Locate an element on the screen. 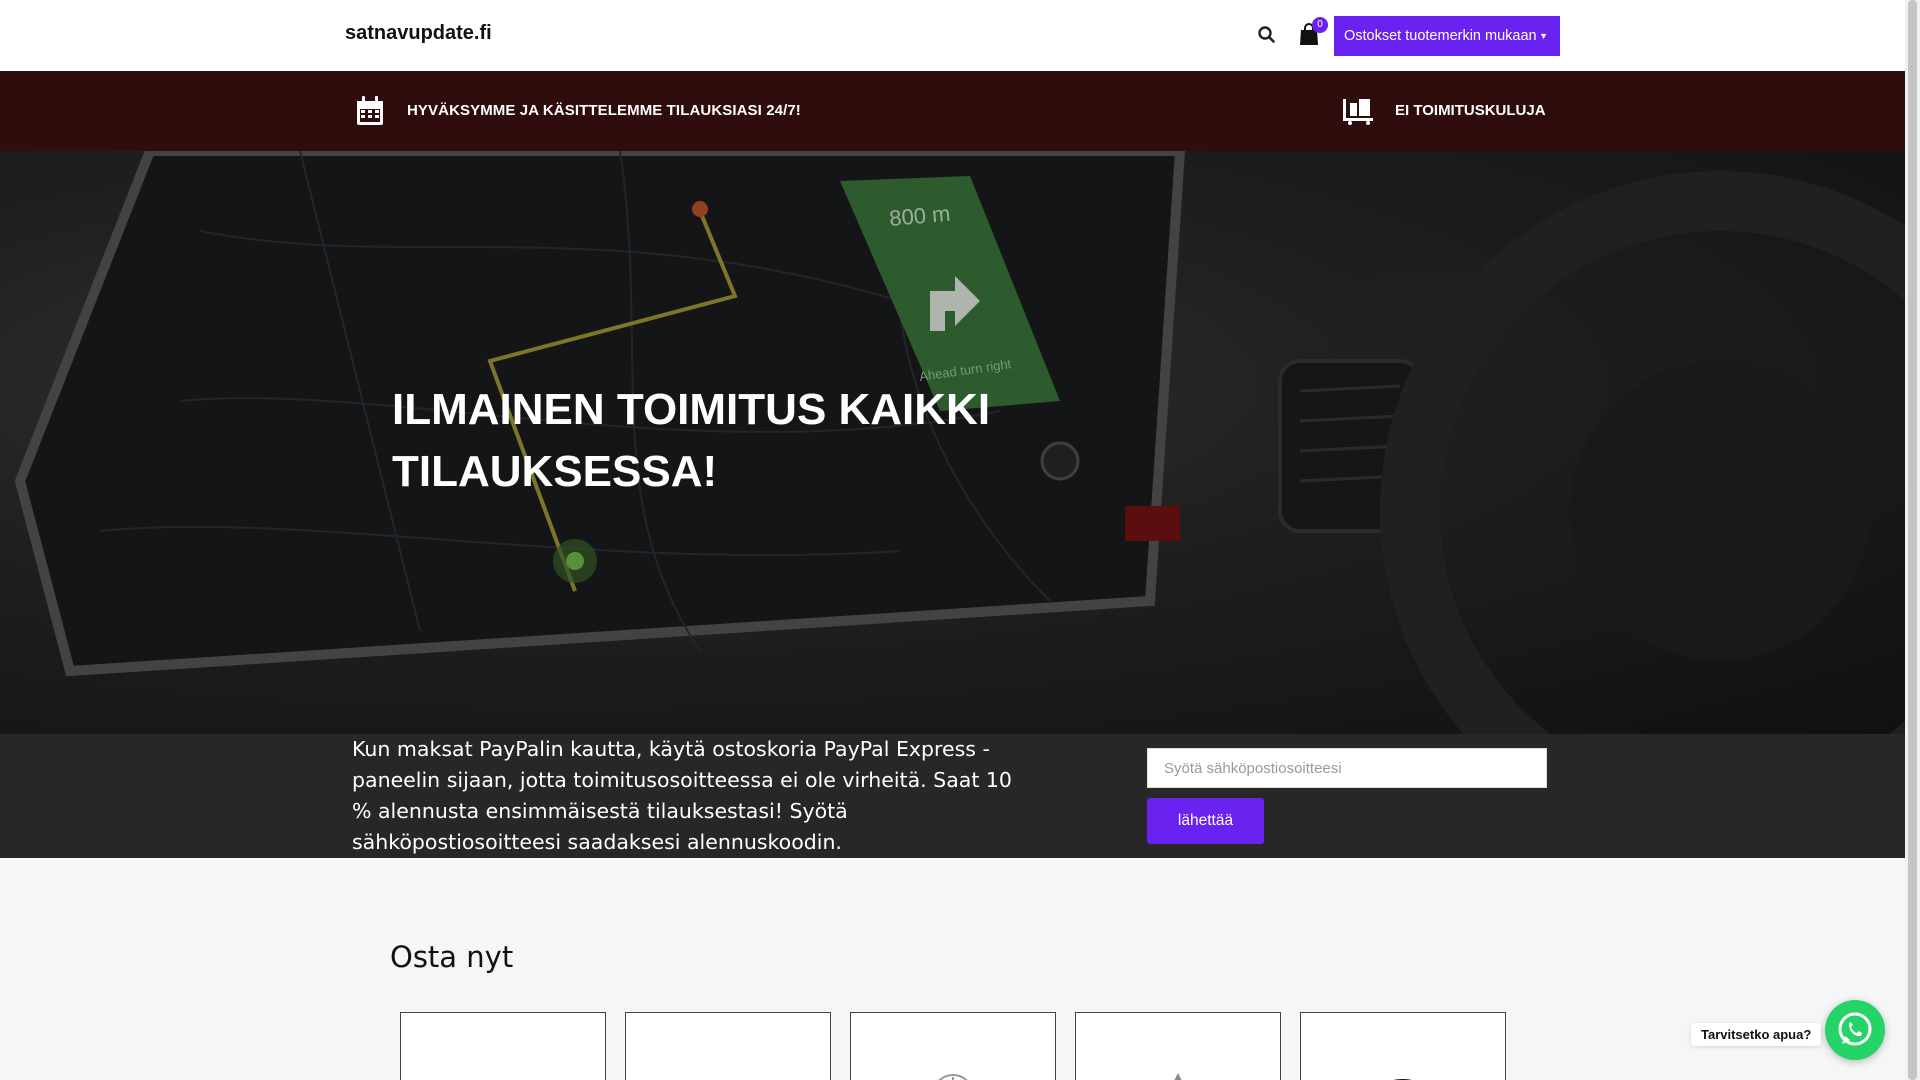  search-button is located at coordinates (1267, 35).